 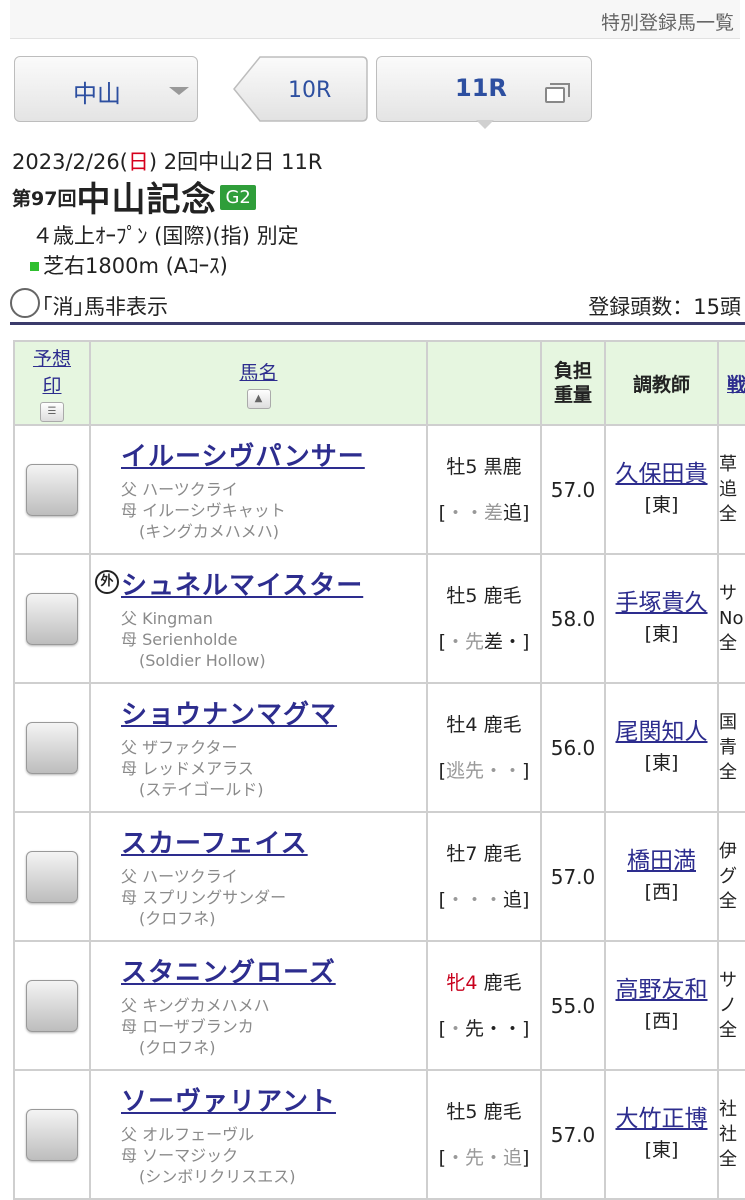 I want to click on sex-age-cell: 牡4 鹿毛 [逃先・・], so click(x=484, y=747).